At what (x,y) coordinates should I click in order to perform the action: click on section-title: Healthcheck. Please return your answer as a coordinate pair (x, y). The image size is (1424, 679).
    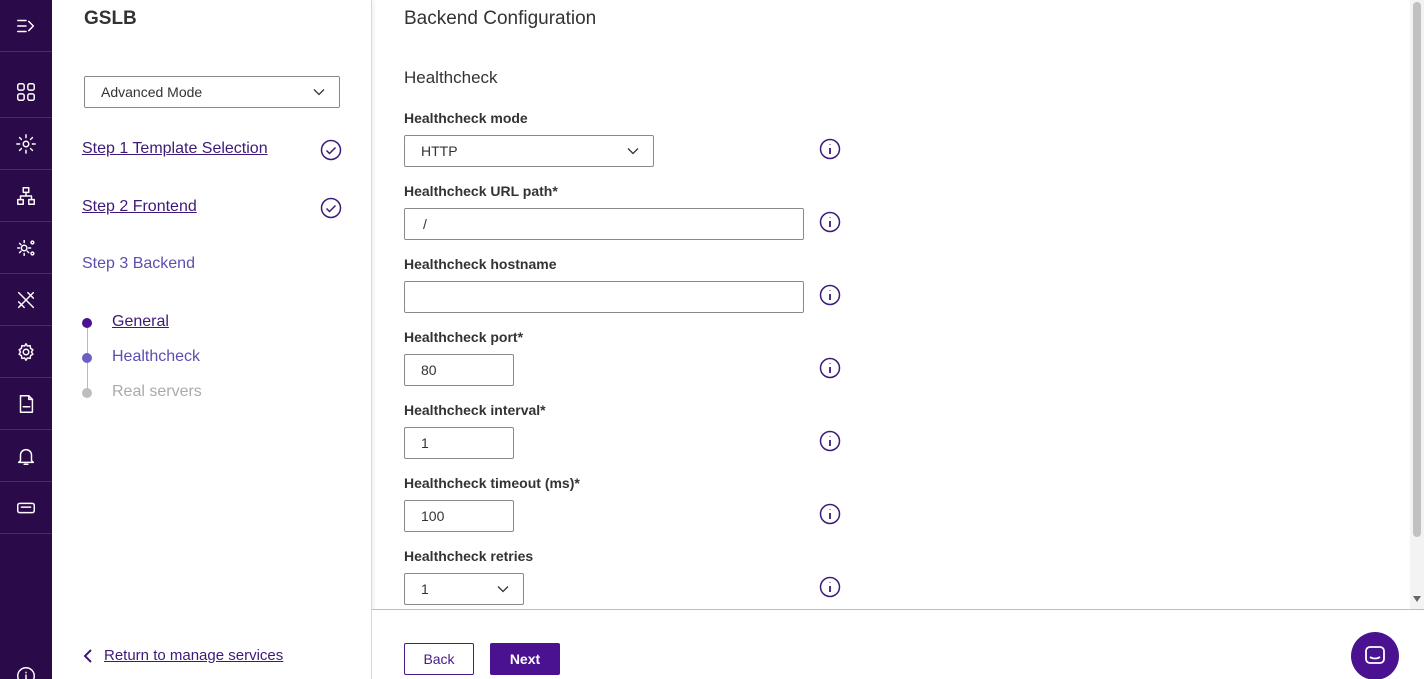
    Looking at the image, I should click on (451, 77).